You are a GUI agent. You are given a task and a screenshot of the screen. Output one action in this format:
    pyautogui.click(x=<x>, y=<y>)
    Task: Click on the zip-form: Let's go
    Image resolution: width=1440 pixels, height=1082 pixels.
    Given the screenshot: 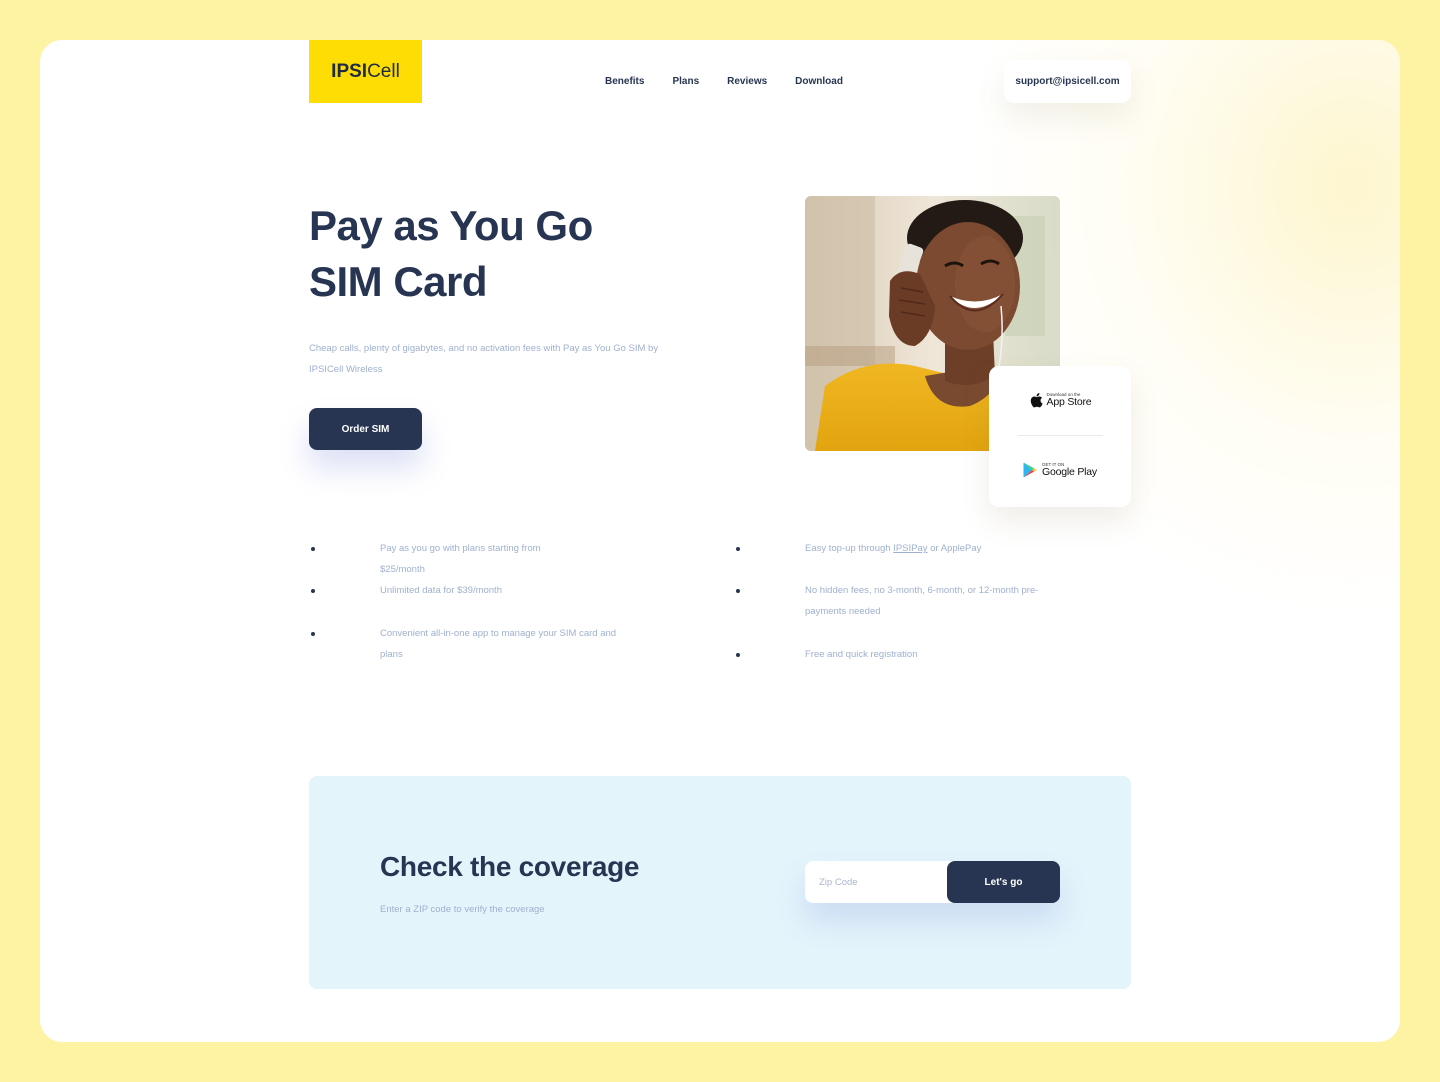 What is the action you would take?
    pyautogui.click(x=932, y=882)
    